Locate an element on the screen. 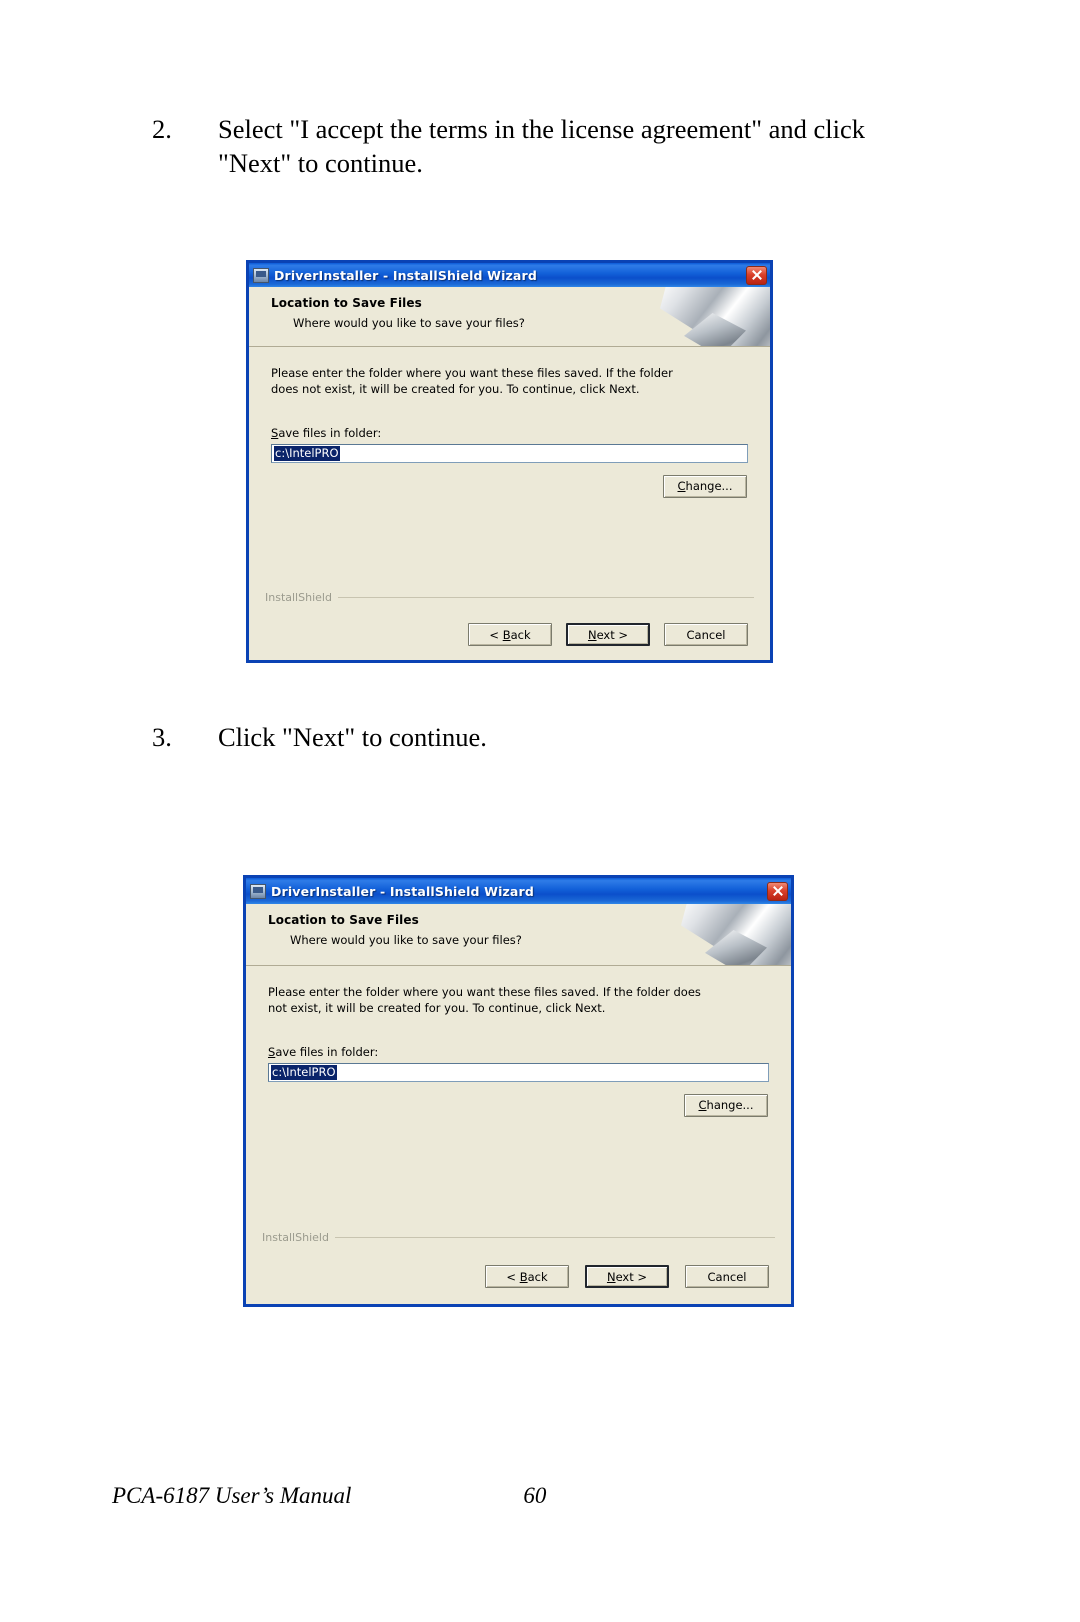 The image size is (1080, 1622). manual-name: PCA-6187 User’s Manual is located at coordinates (232, 1495).